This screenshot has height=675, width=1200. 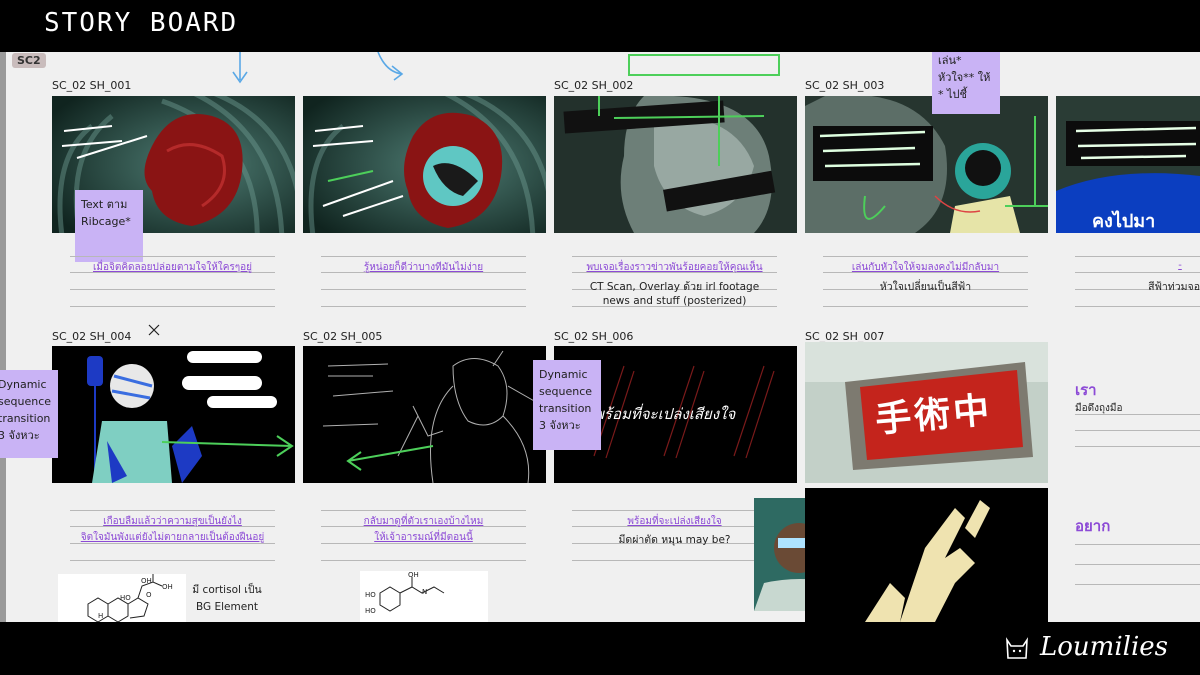 What do you see at coordinates (425, 592) in the screenshot?
I see `molecule-label: N` at bounding box center [425, 592].